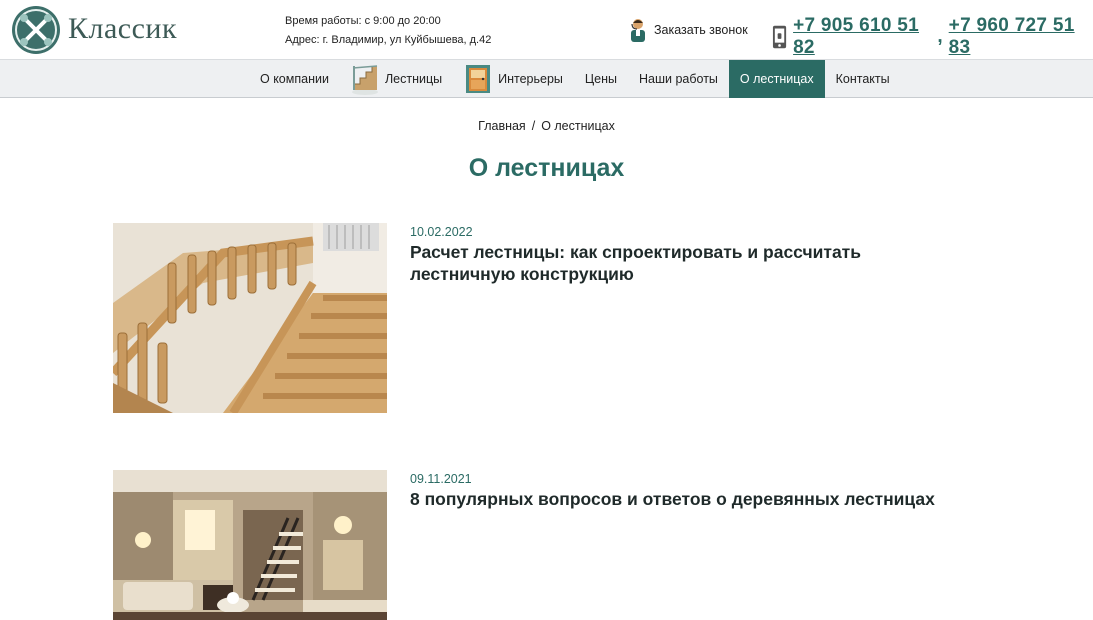 This screenshot has width=1093, height=620. Describe the element at coordinates (122, 29) in the screenshot. I see `brand-name: Классик` at that location.